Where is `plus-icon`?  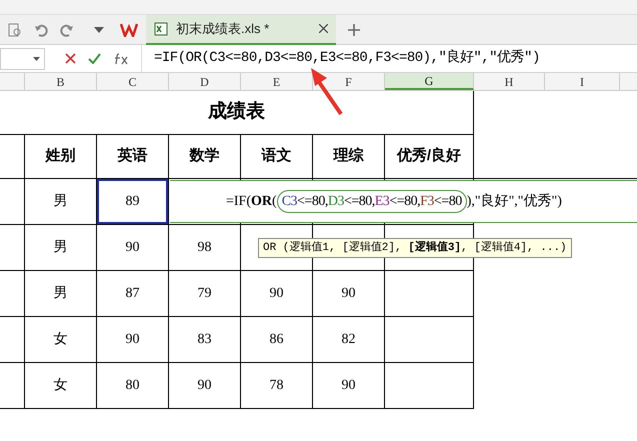
plus-icon is located at coordinates (354, 30).